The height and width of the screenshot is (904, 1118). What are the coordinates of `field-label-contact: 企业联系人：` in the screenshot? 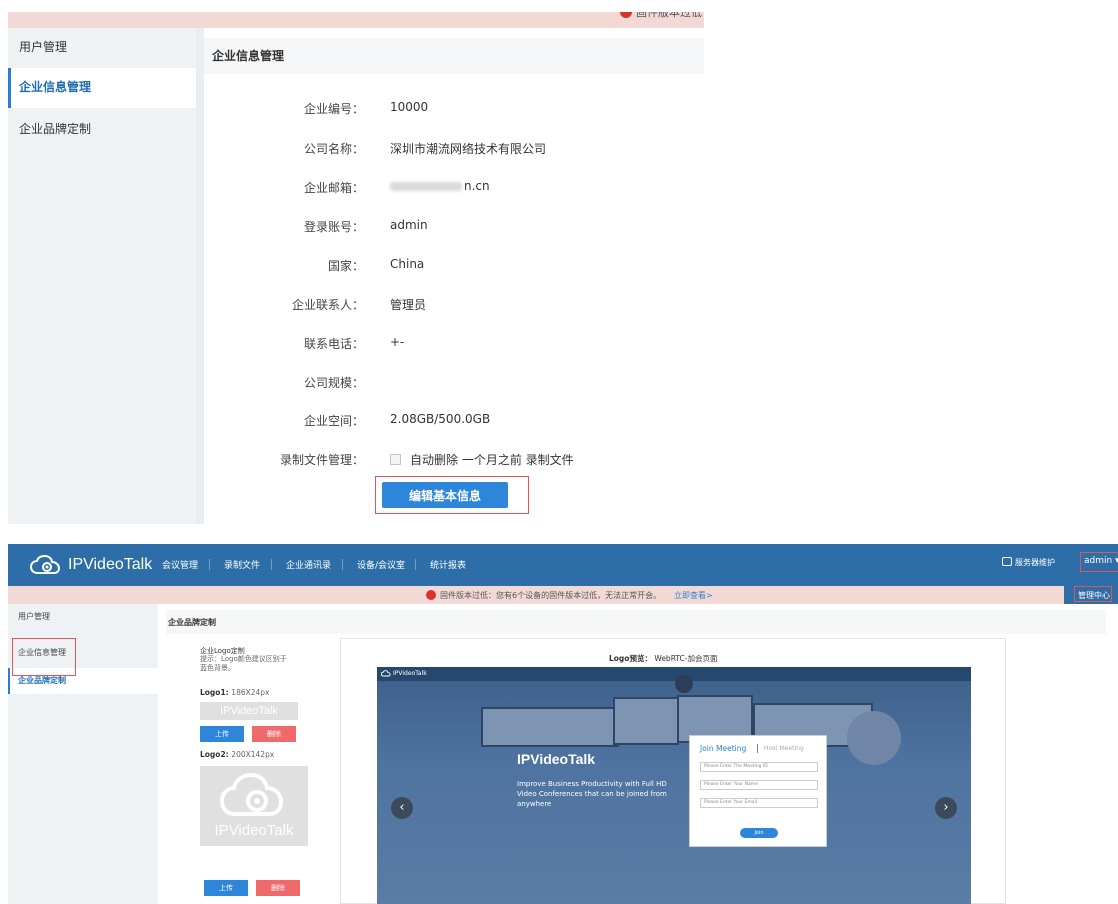 It's located at (327, 305).